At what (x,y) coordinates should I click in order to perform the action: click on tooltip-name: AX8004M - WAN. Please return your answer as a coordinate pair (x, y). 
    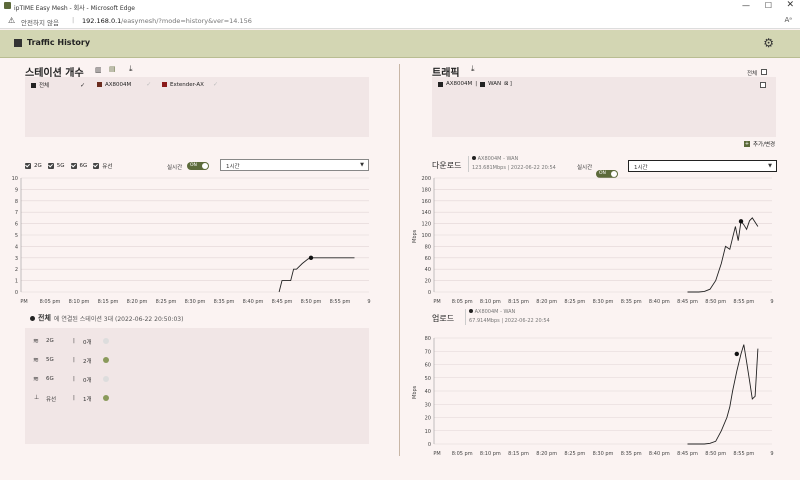
    Looking at the image, I should click on (495, 312).